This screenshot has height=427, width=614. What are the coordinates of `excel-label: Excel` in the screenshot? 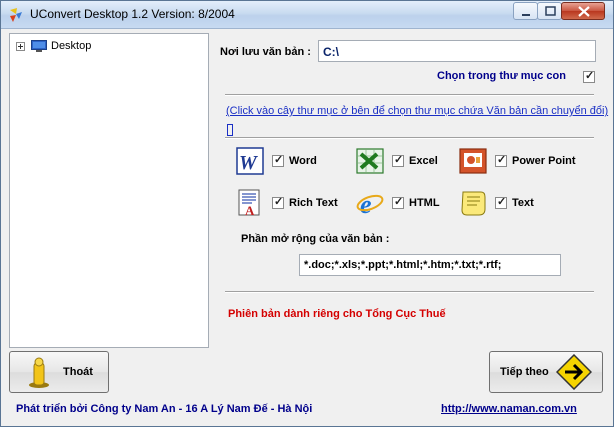 It's located at (423, 161).